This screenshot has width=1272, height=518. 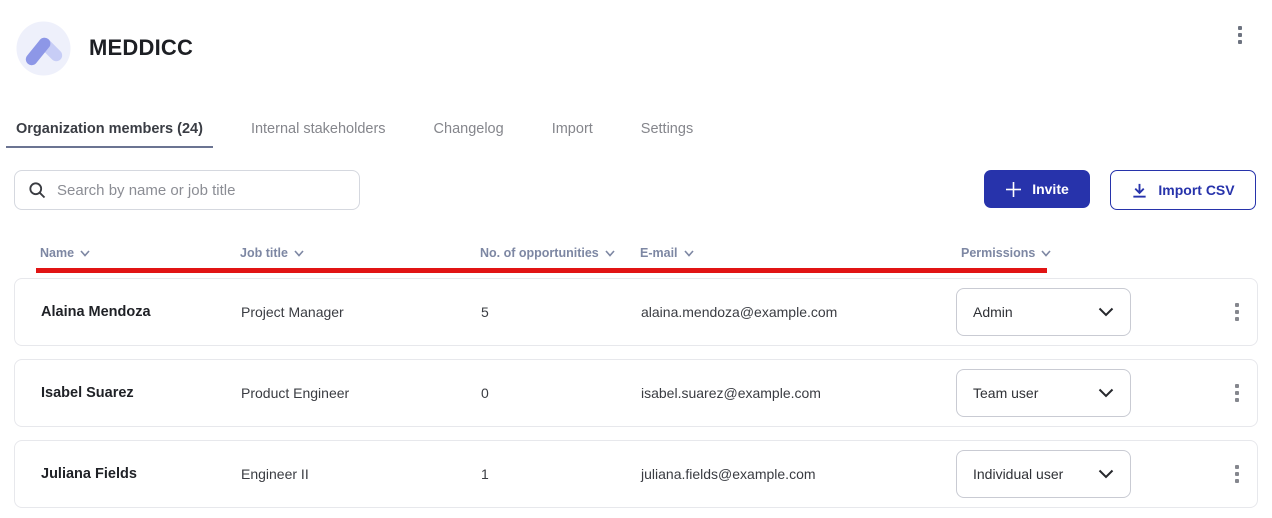 I want to click on column-header-no-of-opportunities: No. of opportunities, so click(x=560, y=253).